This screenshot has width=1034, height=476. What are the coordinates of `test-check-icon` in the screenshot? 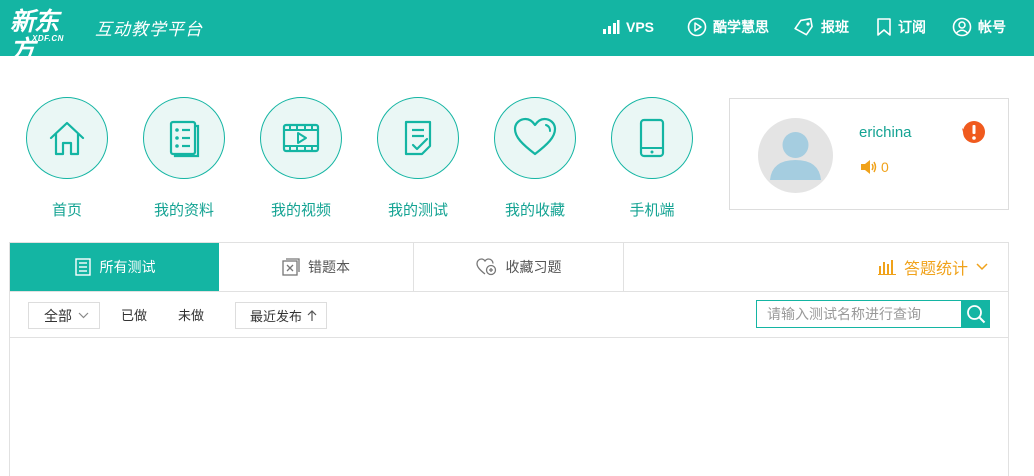 It's located at (418, 138).